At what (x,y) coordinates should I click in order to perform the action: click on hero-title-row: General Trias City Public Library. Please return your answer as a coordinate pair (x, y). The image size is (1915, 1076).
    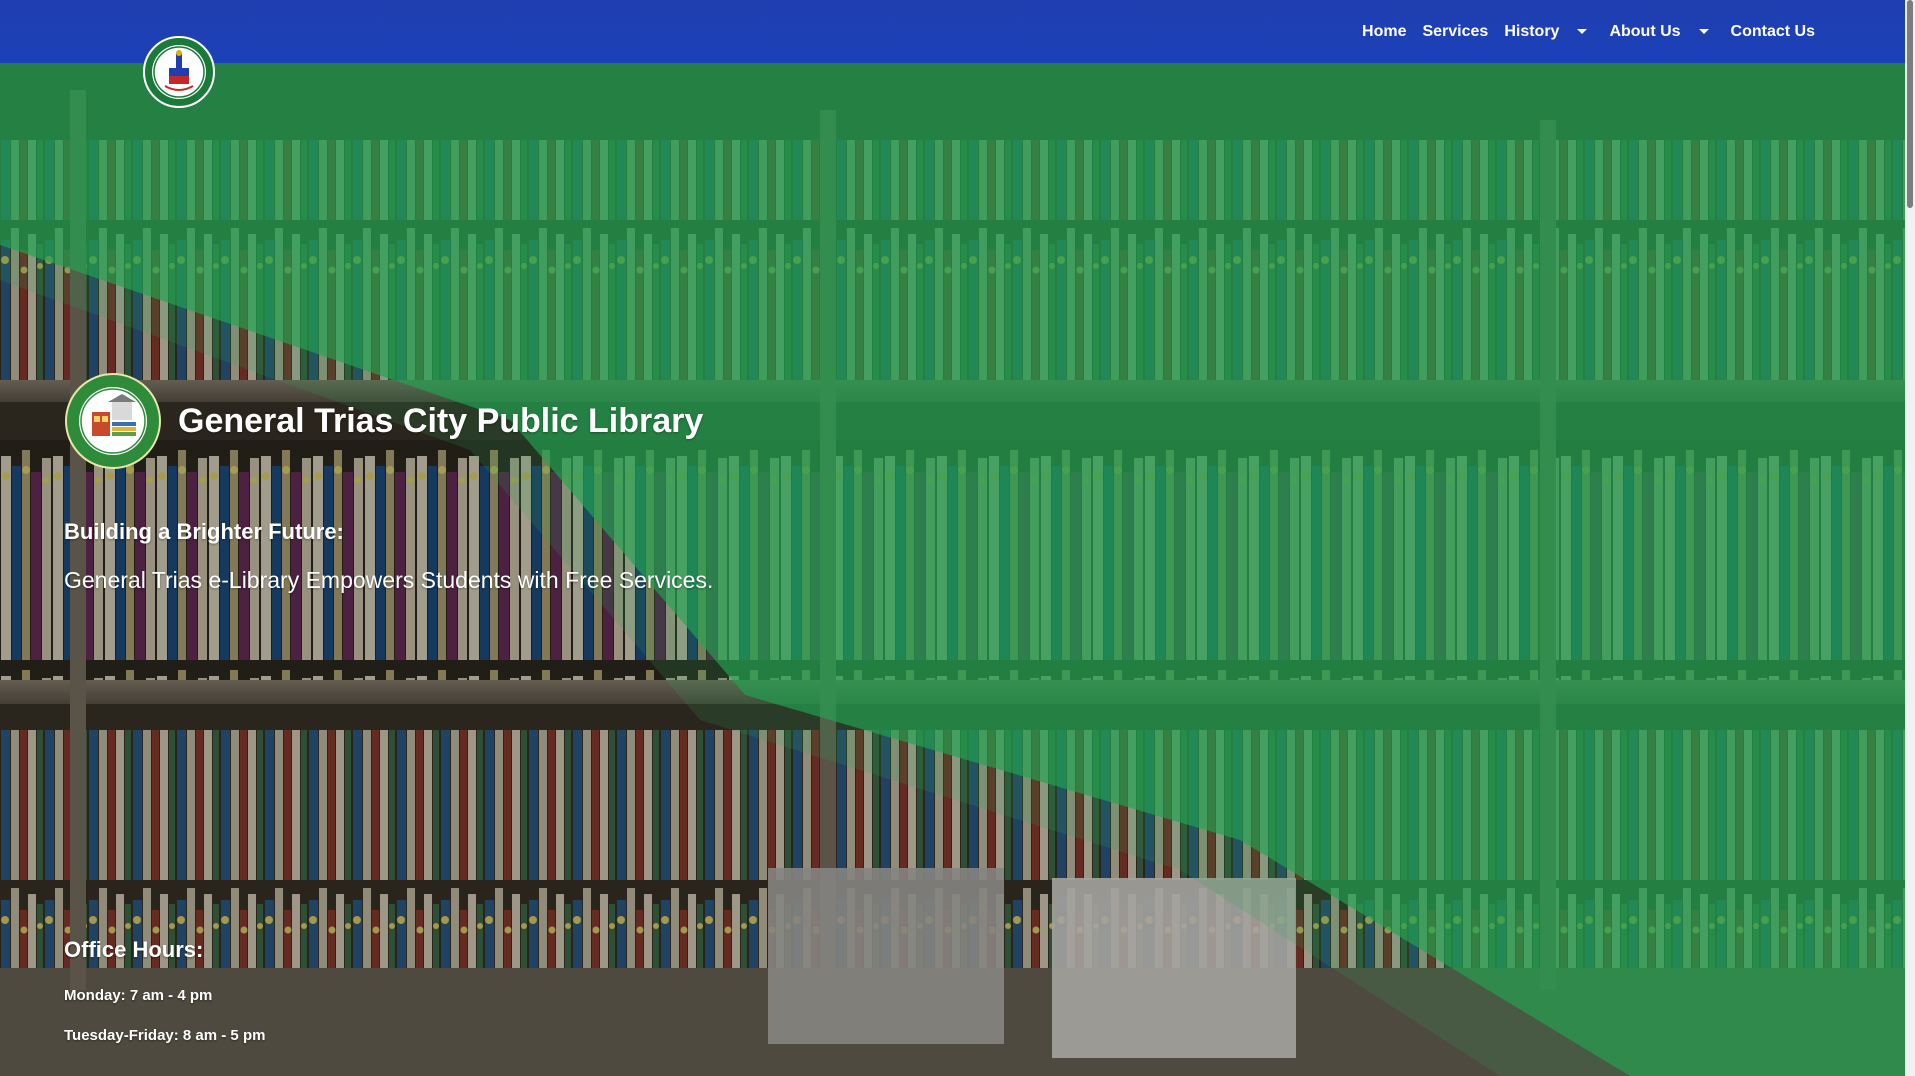
    Looking at the image, I should click on (383, 421).